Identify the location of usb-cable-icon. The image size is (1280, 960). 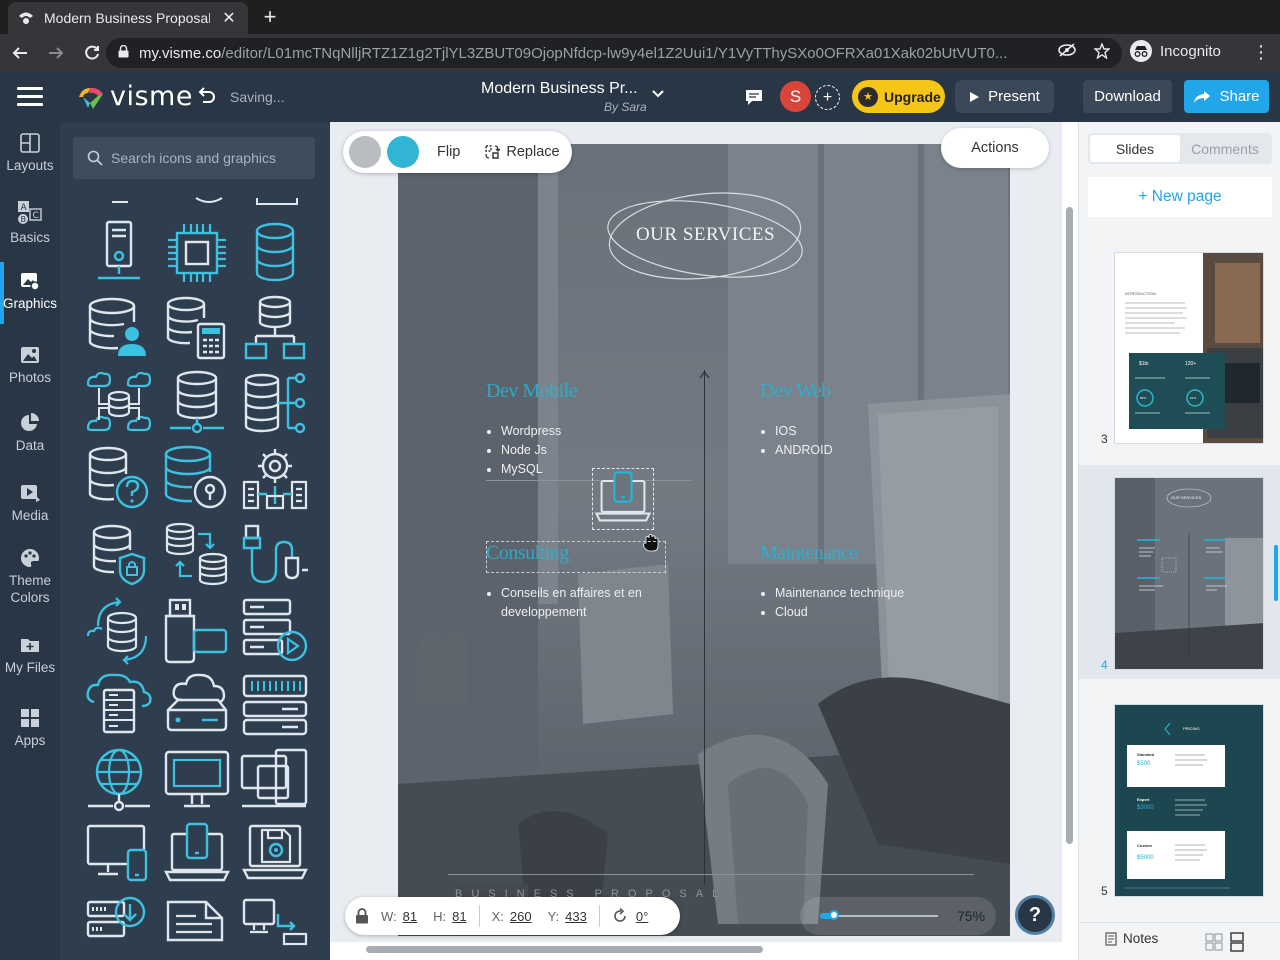
(275, 555).